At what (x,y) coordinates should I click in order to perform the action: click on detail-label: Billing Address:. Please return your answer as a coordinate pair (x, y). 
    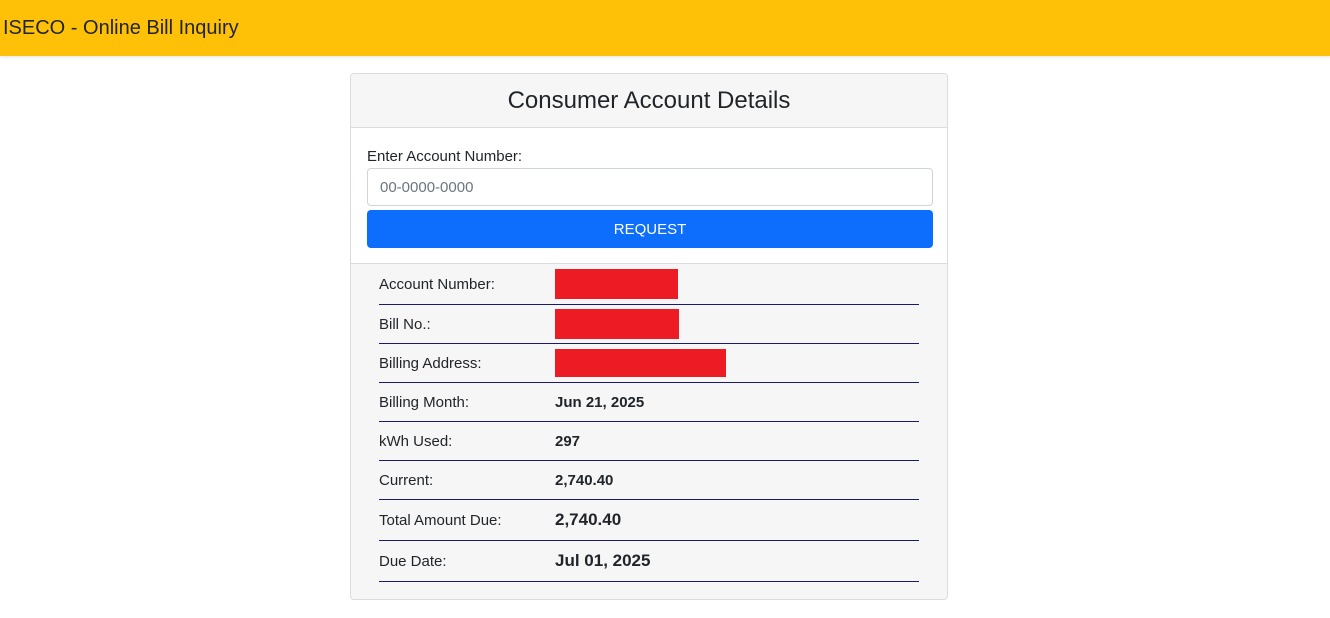
    Looking at the image, I should click on (430, 363).